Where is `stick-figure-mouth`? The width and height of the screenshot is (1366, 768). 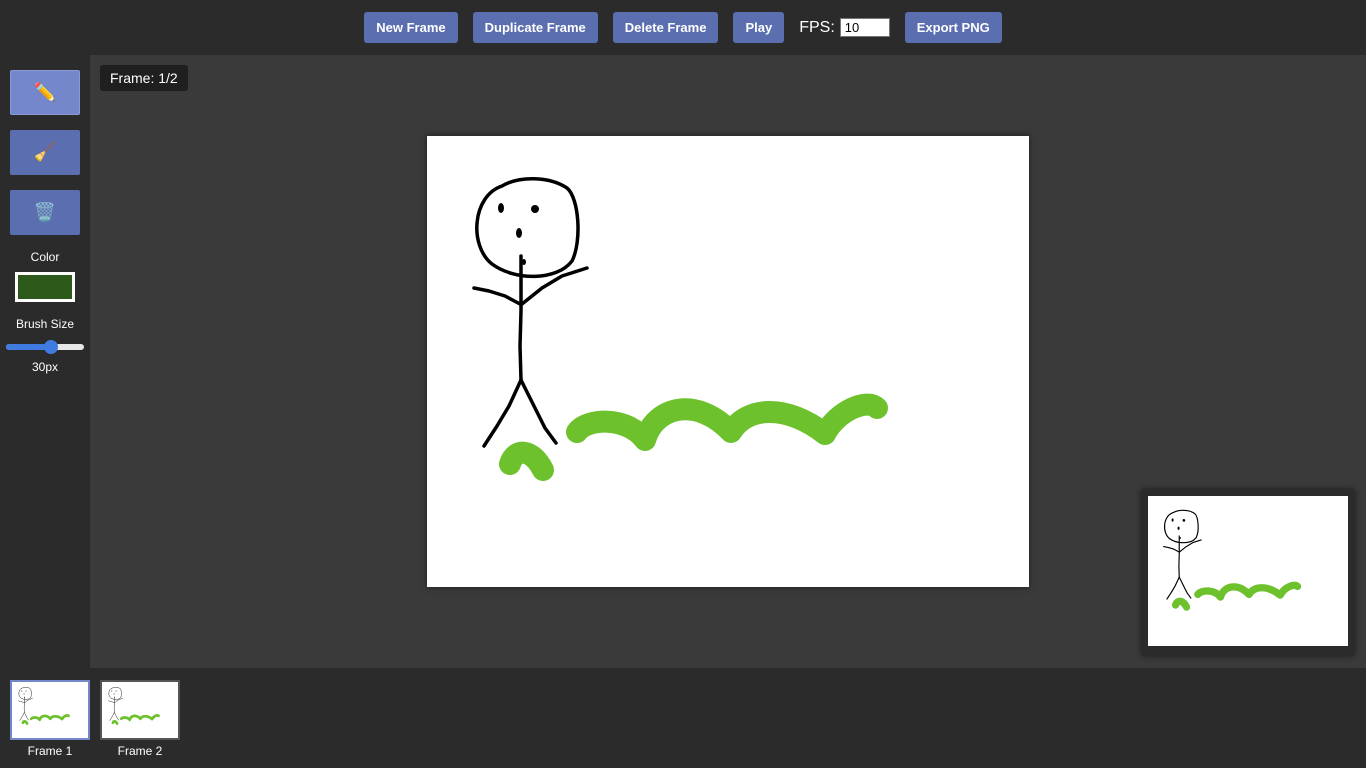 stick-figure-mouth is located at coordinates (524, 262).